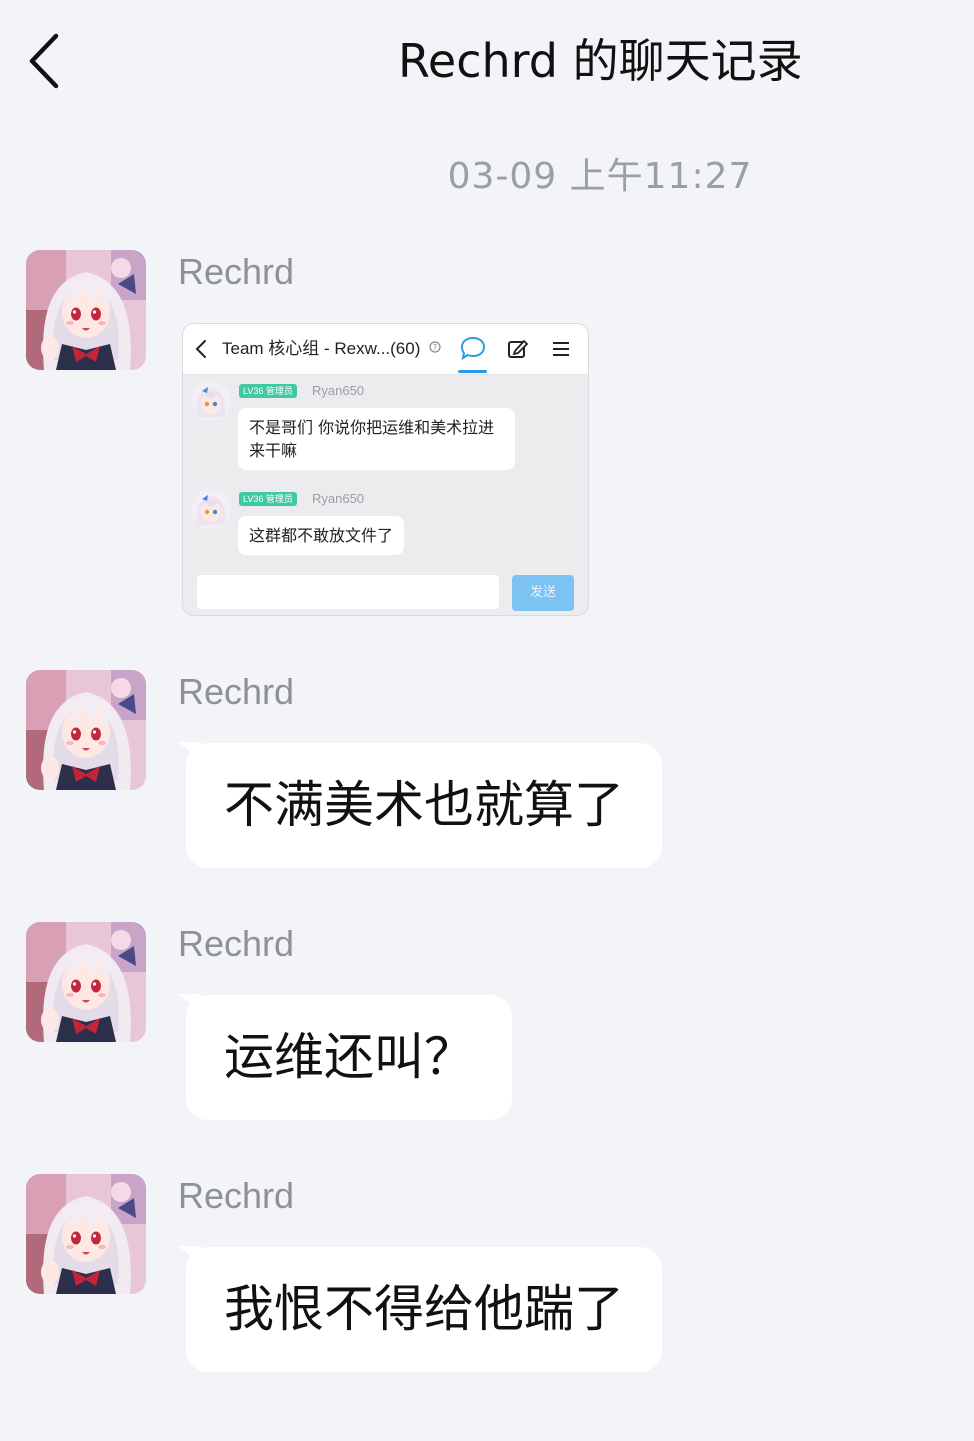 The height and width of the screenshot is (1441, 974). I want to click on edit-icon, so click(518, 348).